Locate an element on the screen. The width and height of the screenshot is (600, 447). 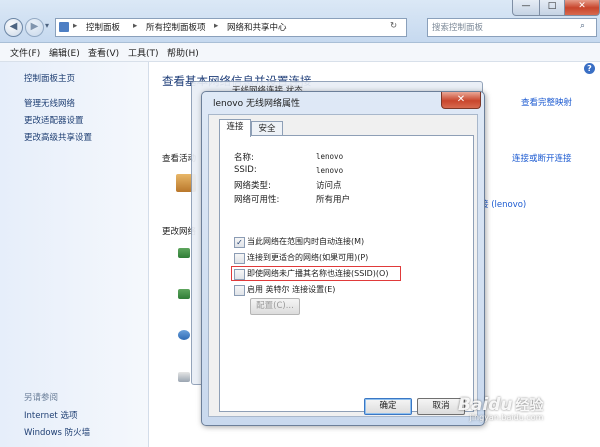
see-also-heading: 另请参阅 is located at coordinates (41, 398).